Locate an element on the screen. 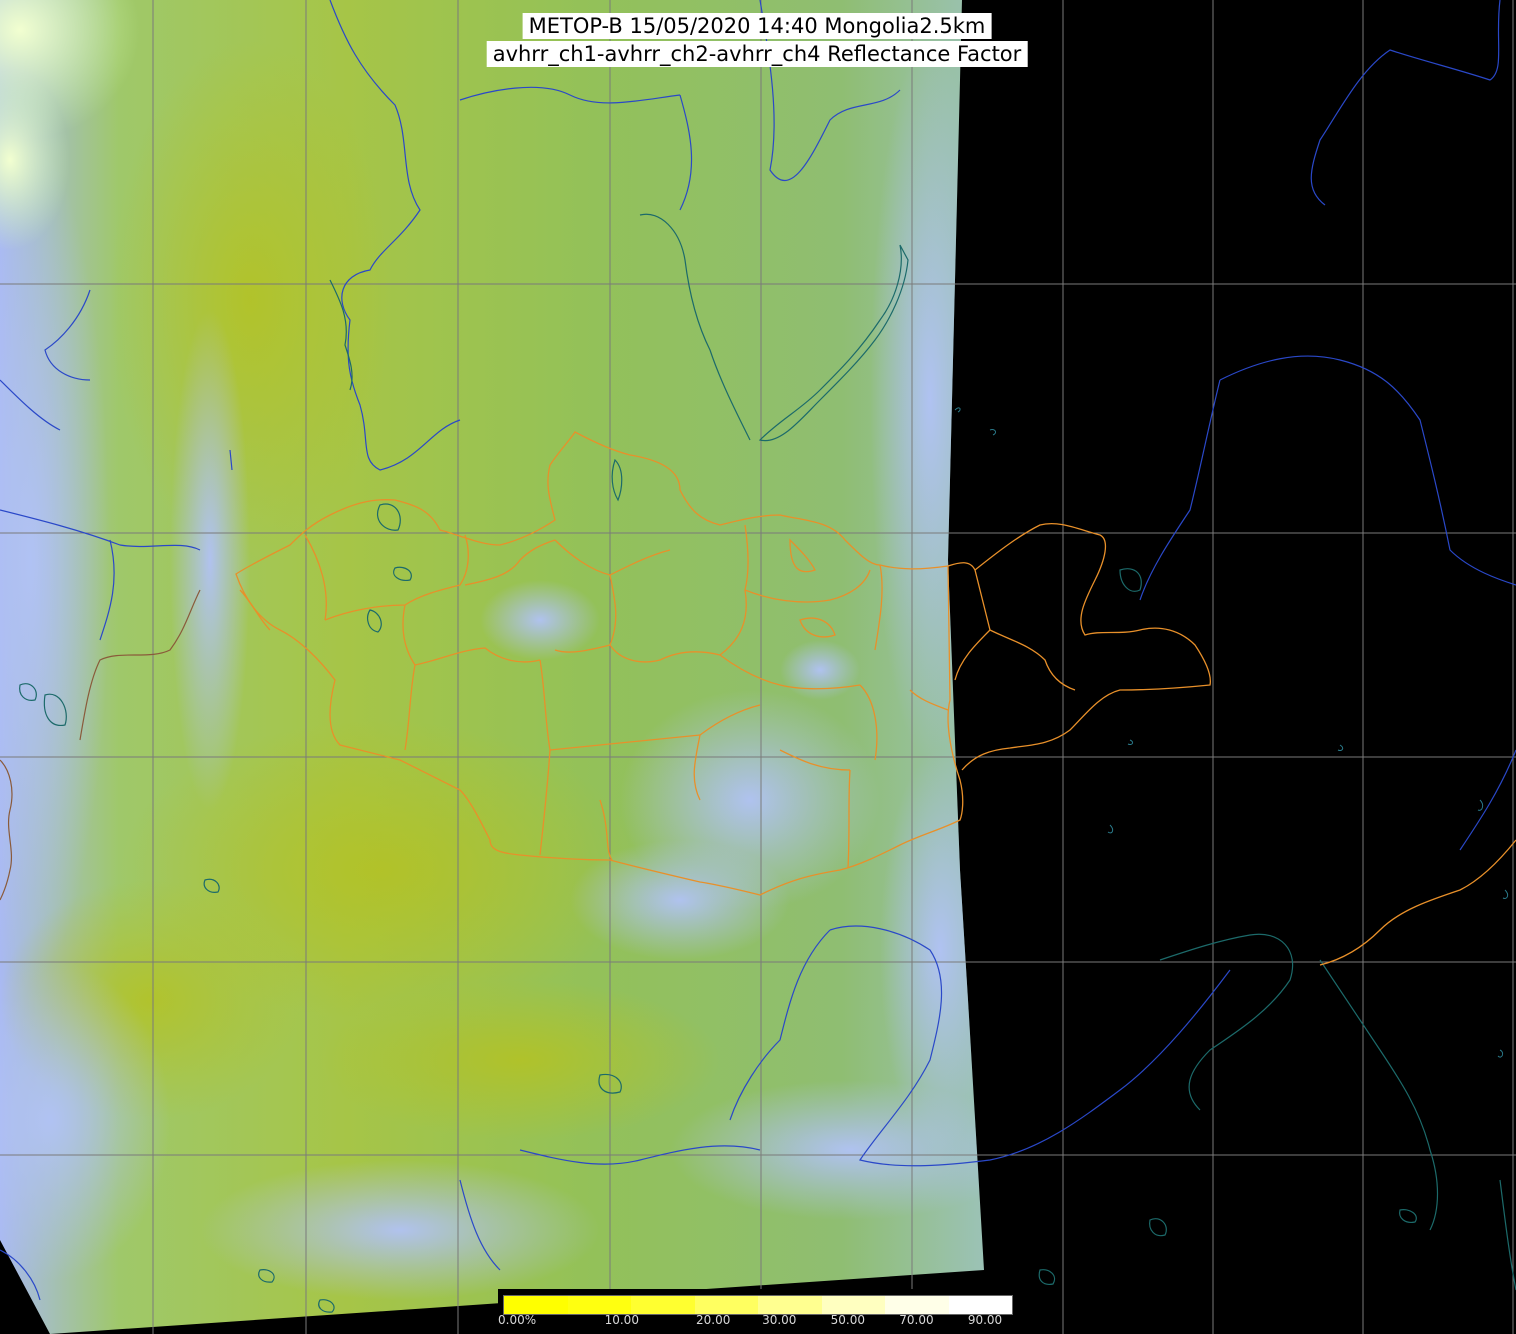  legend-label: 90.00 is located at coordinates (985, 1320).